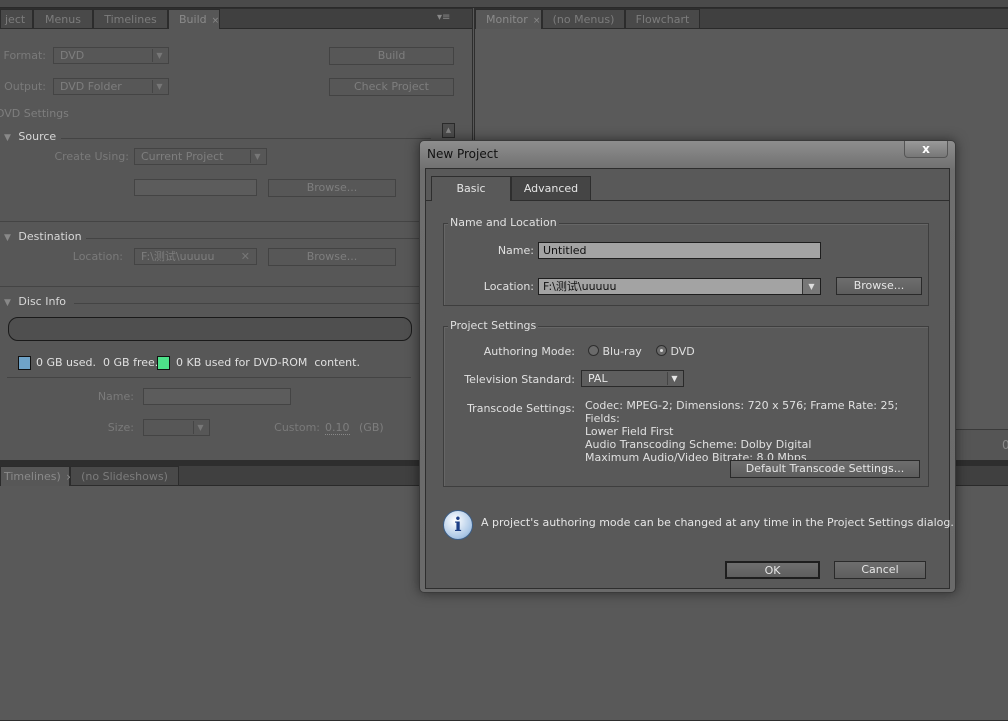 This screenshot has width=1008, height=721. Describe the element at coordinates (448, 130) in the screenshot. I see `scroll-up-button: ▲` at that location.